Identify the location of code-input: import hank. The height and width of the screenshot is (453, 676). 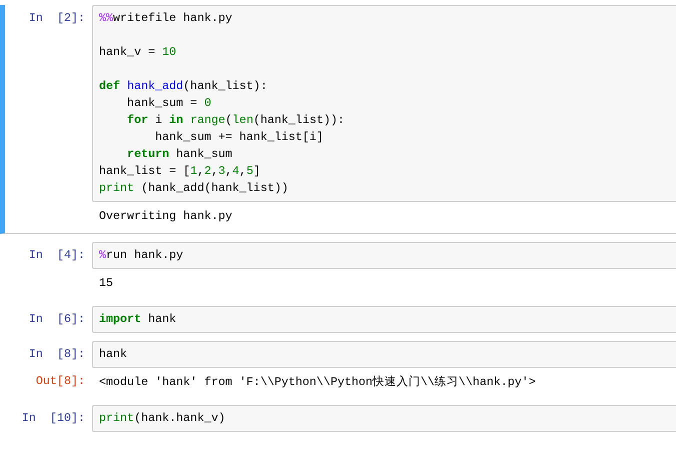
(384, 319).